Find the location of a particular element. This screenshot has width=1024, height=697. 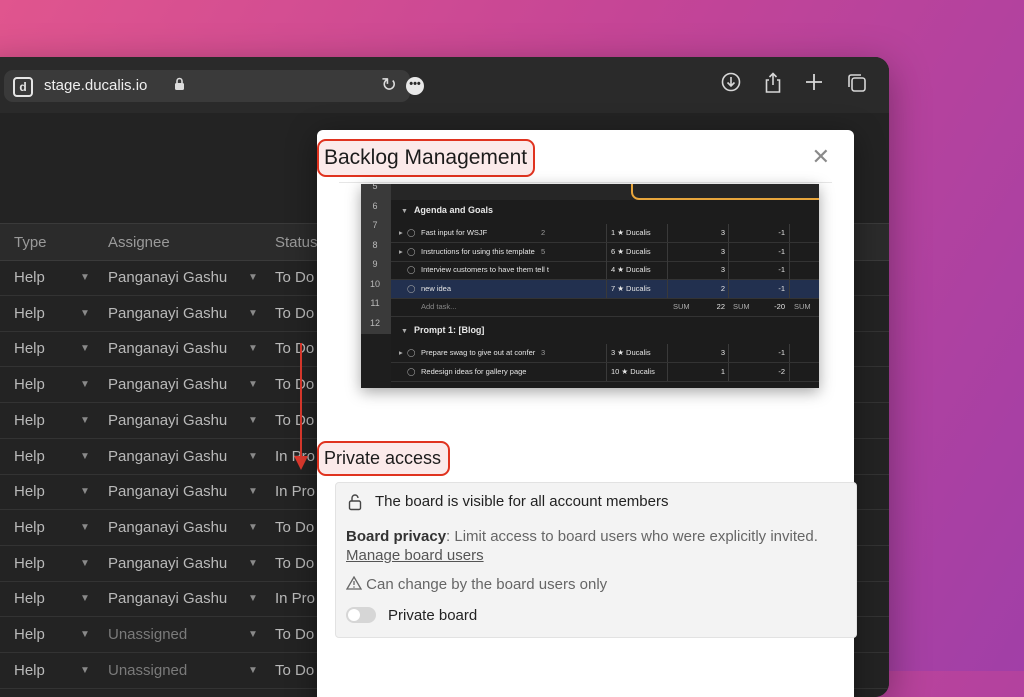

preview-row-number: 8 is located at coordinates (375, 244).